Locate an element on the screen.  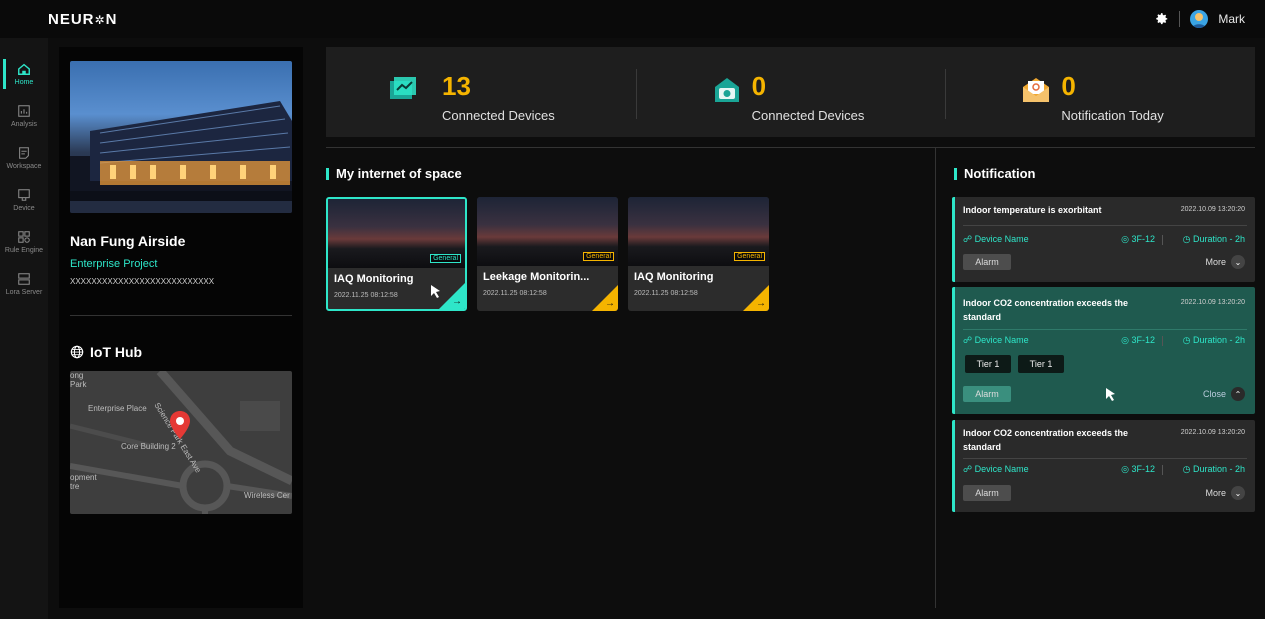
avatar is located at coordinates (1199, 19).